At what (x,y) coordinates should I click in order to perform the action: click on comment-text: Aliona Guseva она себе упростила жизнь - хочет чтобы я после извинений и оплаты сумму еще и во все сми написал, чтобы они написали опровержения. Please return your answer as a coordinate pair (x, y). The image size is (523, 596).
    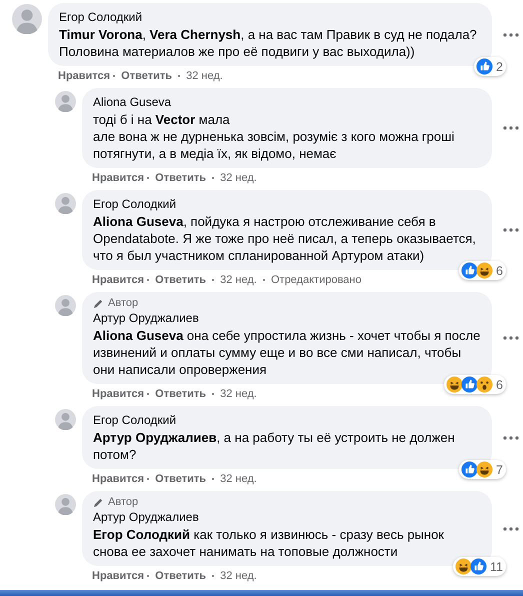
    Looking at the image, I should click on (287, 352).